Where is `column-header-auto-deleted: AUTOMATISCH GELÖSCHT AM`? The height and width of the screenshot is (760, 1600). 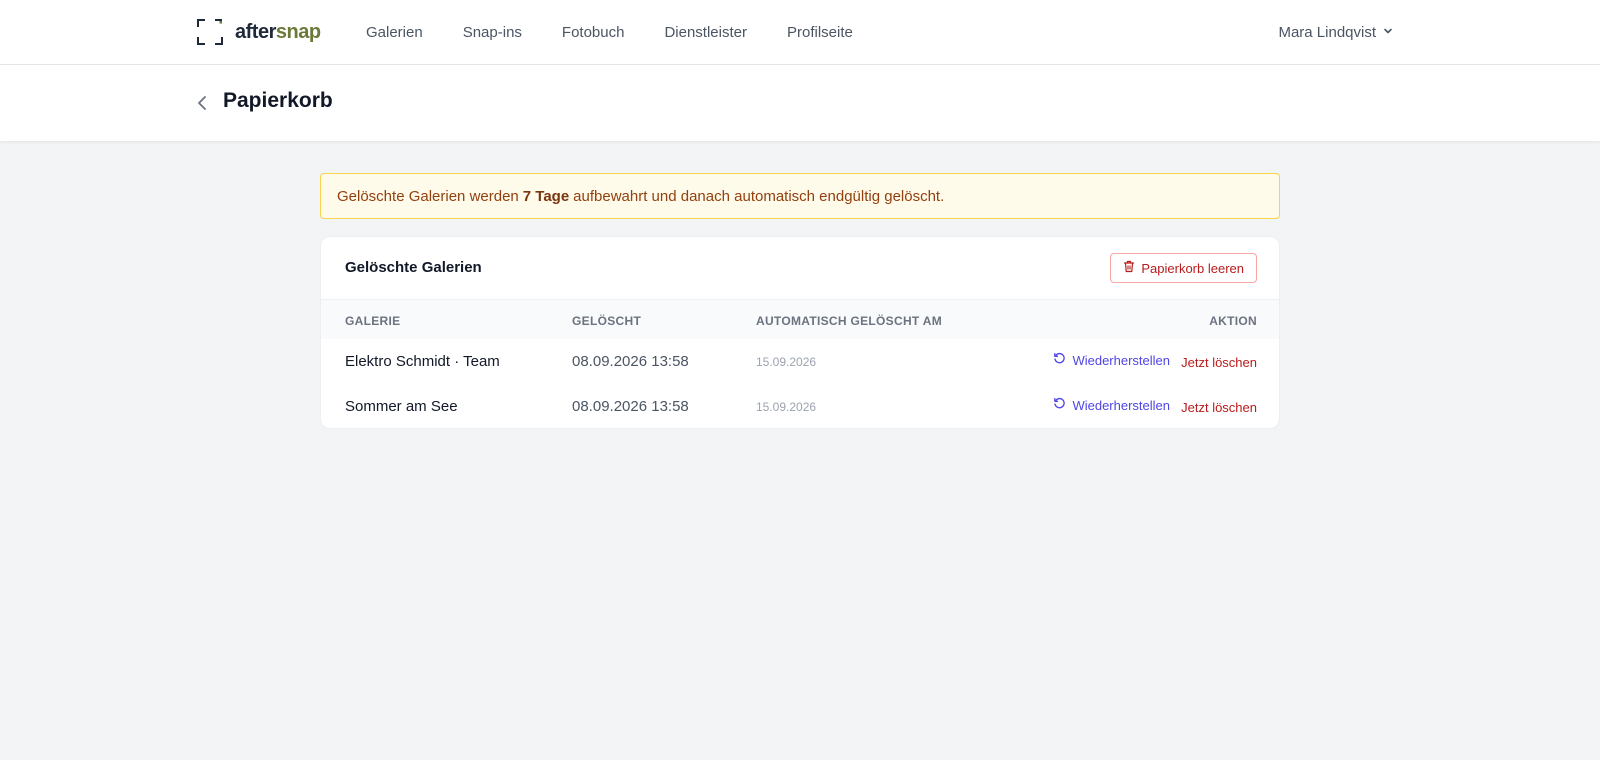 column-header-auto-deleted: AUTOMATISCH GELÖSCHT AM is located at coordinates (849, 321).